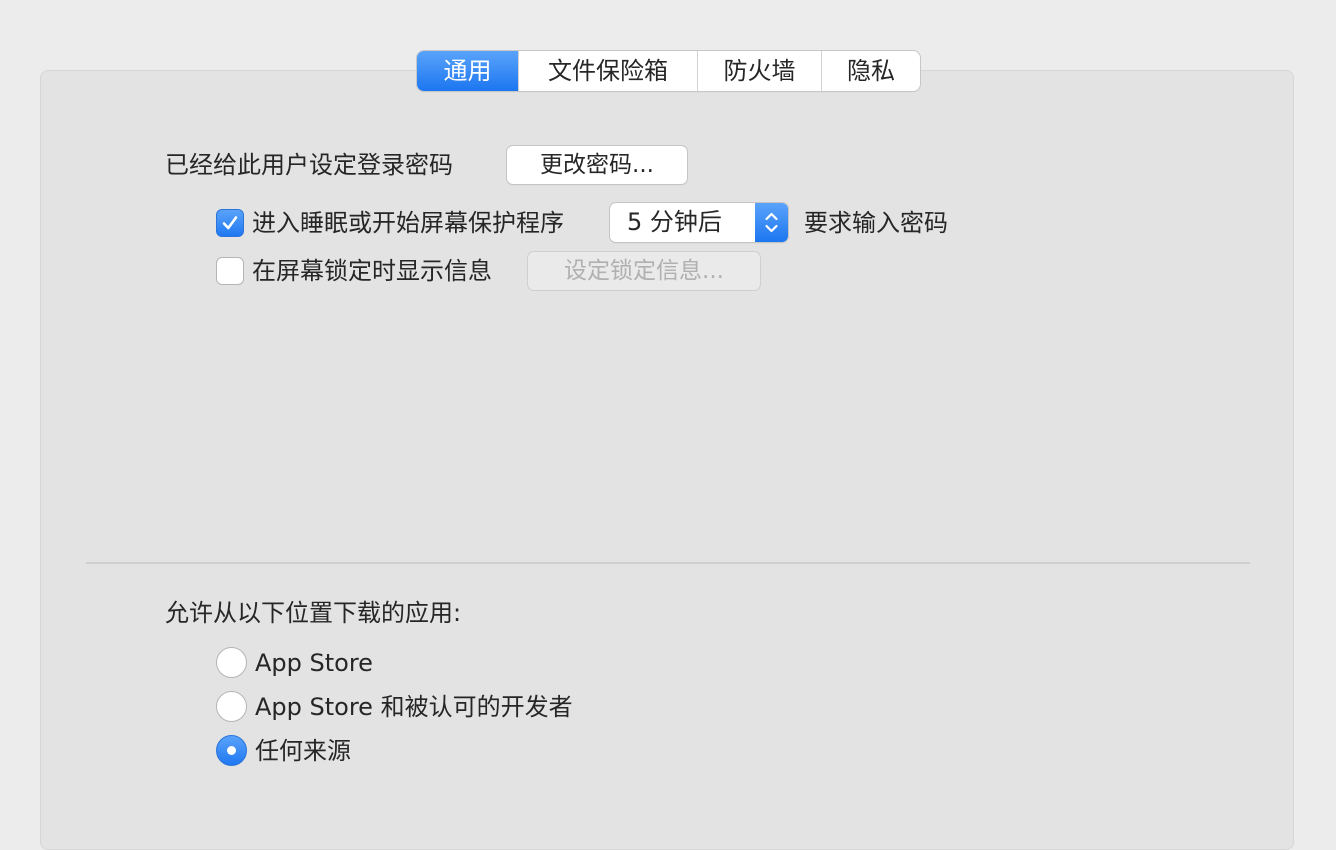 Image resolution: width=1336 pixels, height=850 pixels. I want to click on radio-selected-dot, so click(231, 750).